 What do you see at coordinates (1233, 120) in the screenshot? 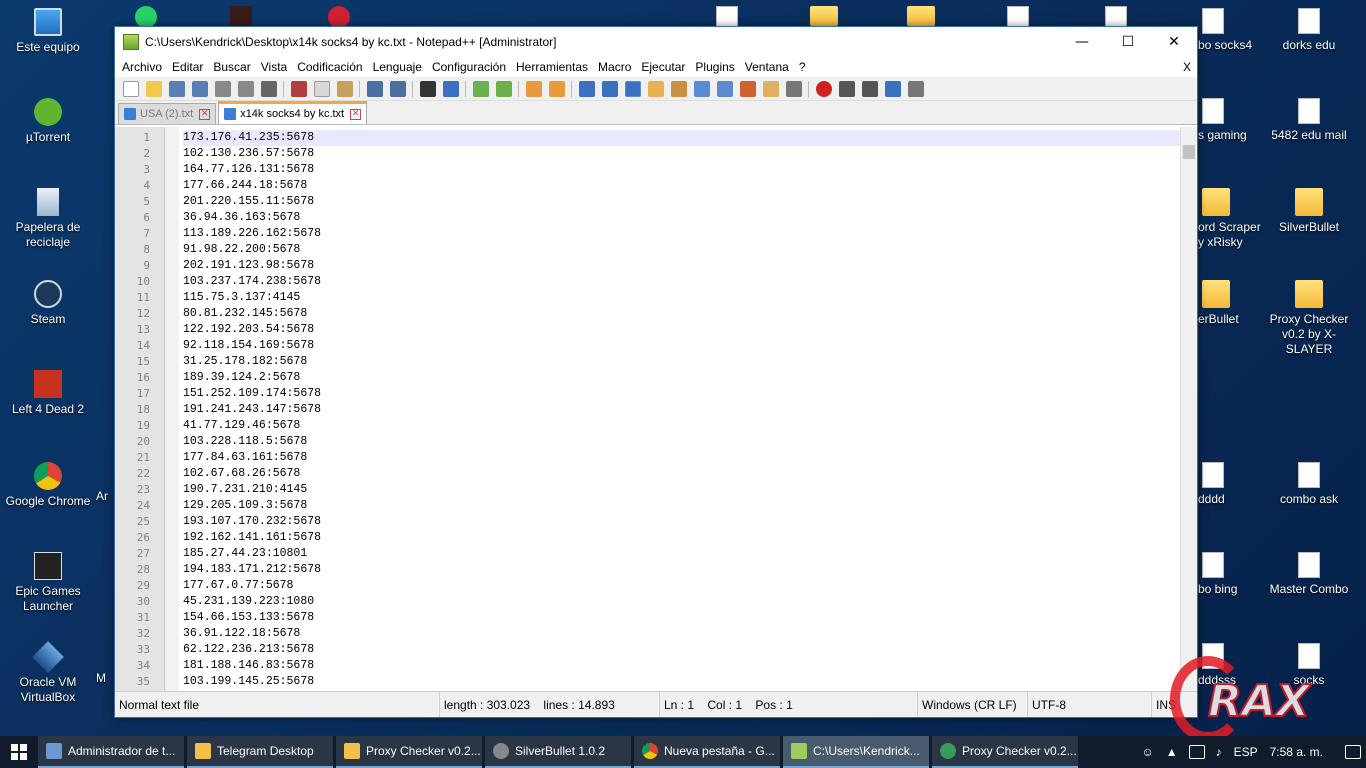
I see `desktop-icon-partial: s gaming` at bounding box center [1233, 120].